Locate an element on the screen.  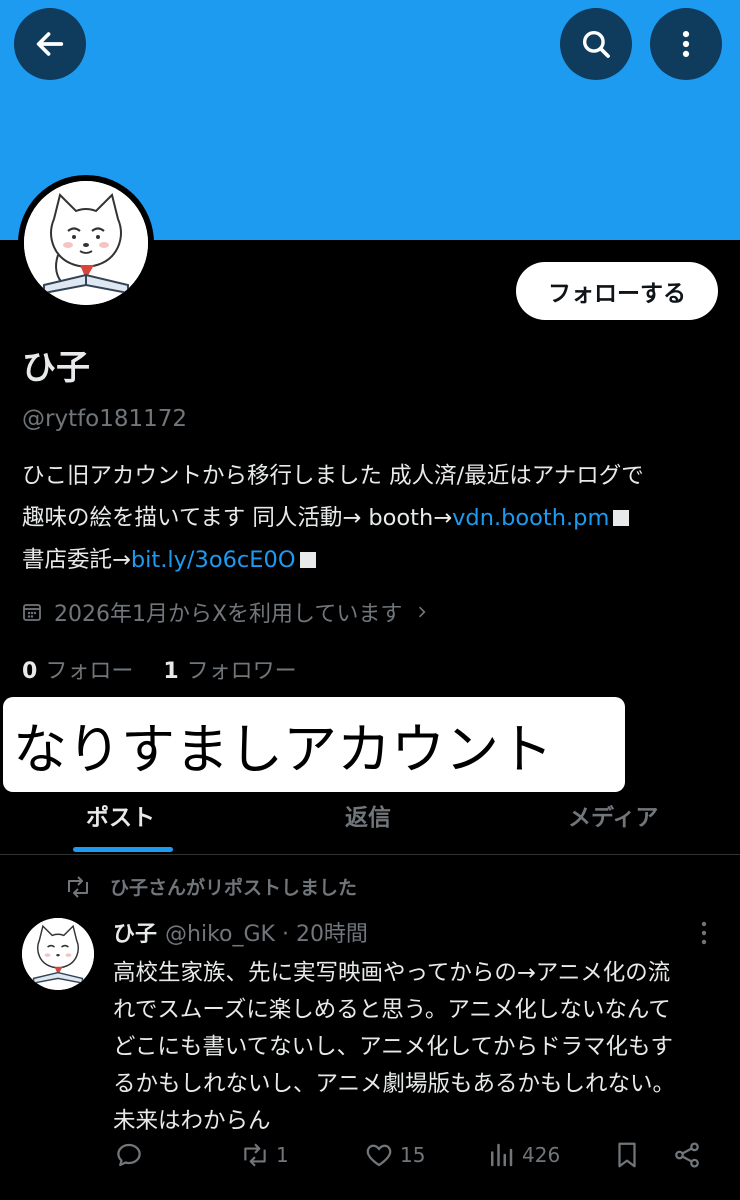
post-actions: 1 15 426 is located at coordinates (370, 1156).